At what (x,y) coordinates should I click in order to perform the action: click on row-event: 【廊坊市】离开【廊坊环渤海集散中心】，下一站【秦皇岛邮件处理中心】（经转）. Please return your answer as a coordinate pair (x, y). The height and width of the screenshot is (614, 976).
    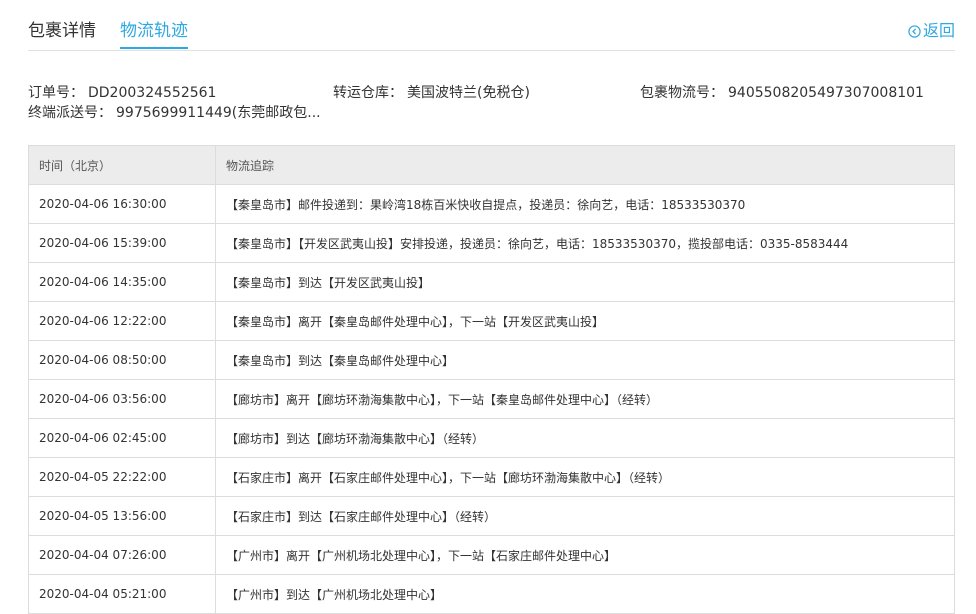
    Looking at the image, I should click on (585, 399).